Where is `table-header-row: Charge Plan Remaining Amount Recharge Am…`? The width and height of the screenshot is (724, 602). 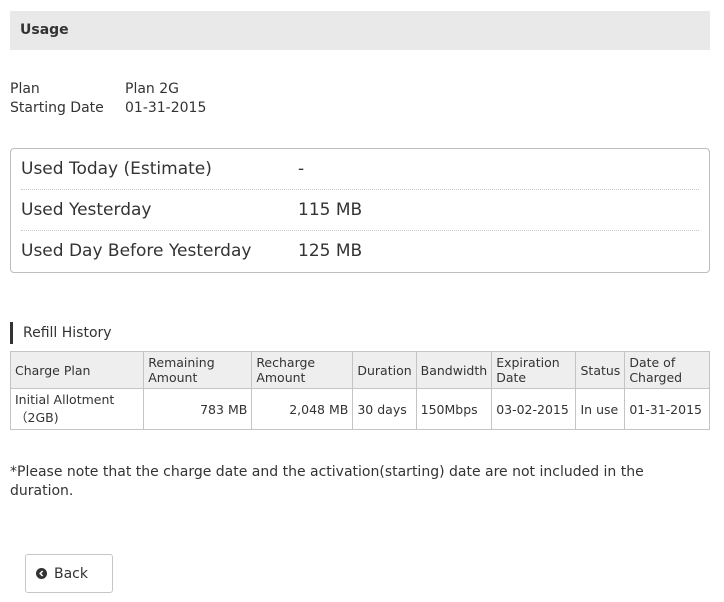 table-header-row: Charge Plan Remaining Amount Recharge Am… is located at coordinates (359, 370).